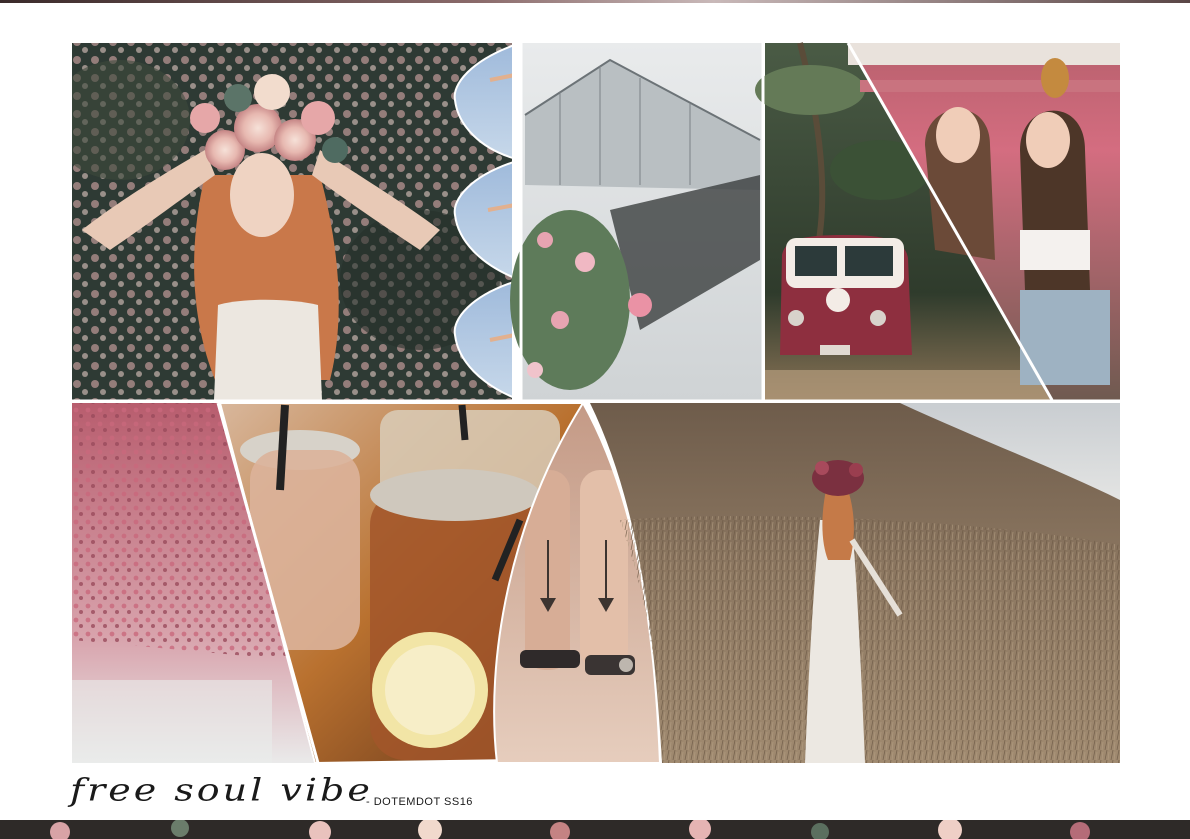 The image size is (1190, 839). Describe the element at coordinates (595, 829) in the screenshot. I see `floral-footer-strip` at that location.